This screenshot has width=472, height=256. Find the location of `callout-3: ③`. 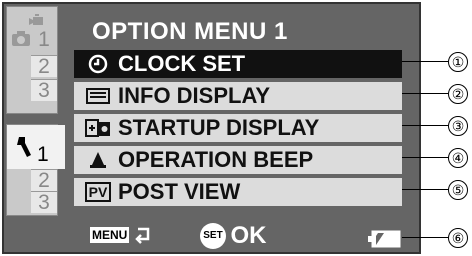

callout-3: ③ is located at coordinates (458, 126).